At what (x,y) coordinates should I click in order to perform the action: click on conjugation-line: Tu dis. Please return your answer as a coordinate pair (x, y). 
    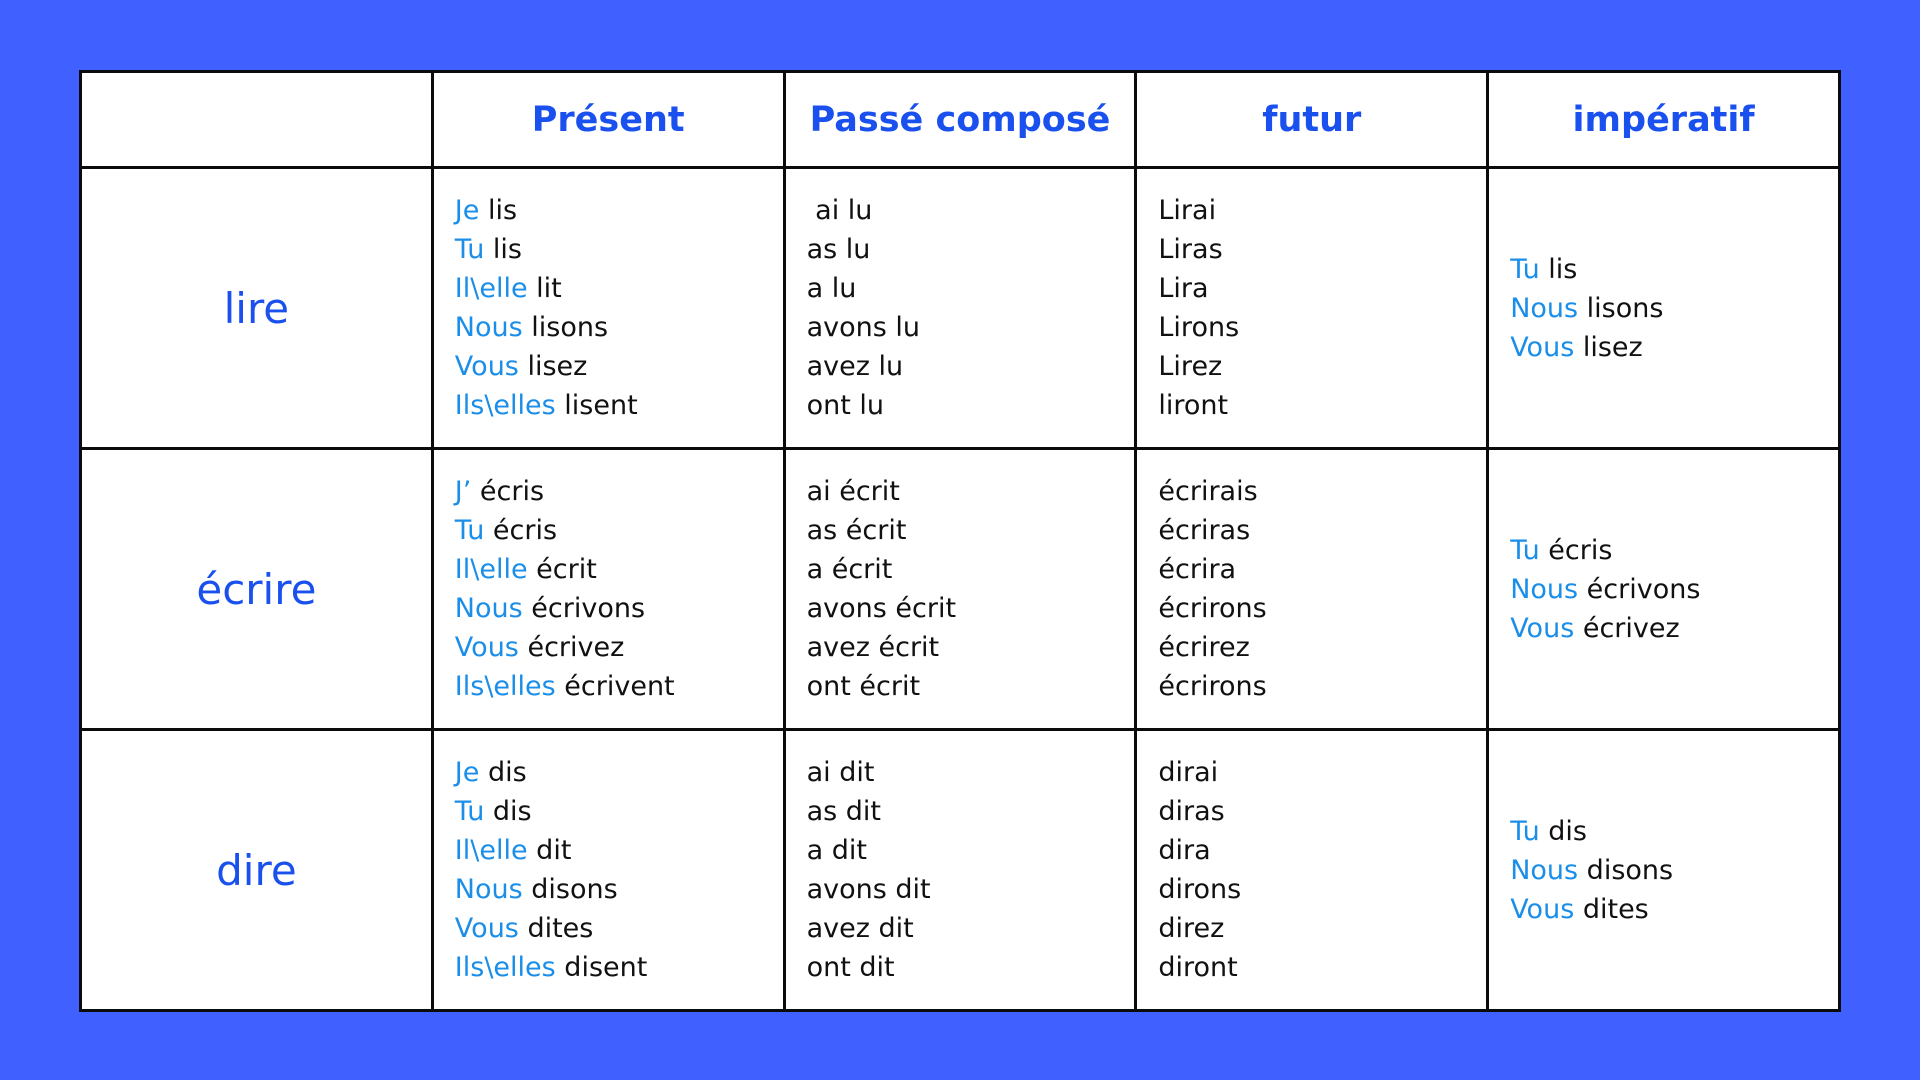
    Looking at the image, I should click on (619, 811).